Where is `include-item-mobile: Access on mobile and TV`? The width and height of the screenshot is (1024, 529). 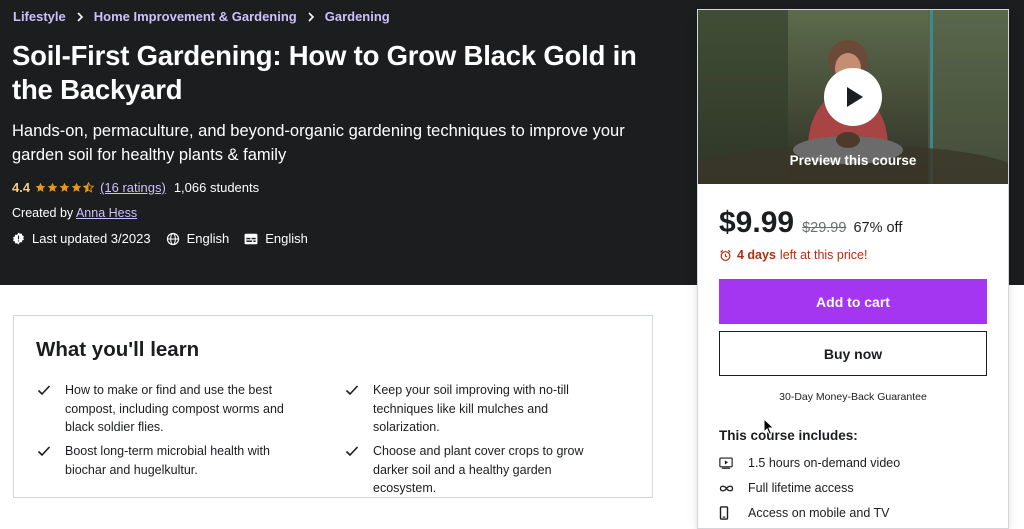
include-item-mobile: Access on mobile and TV is located at coordinates (804, 513).